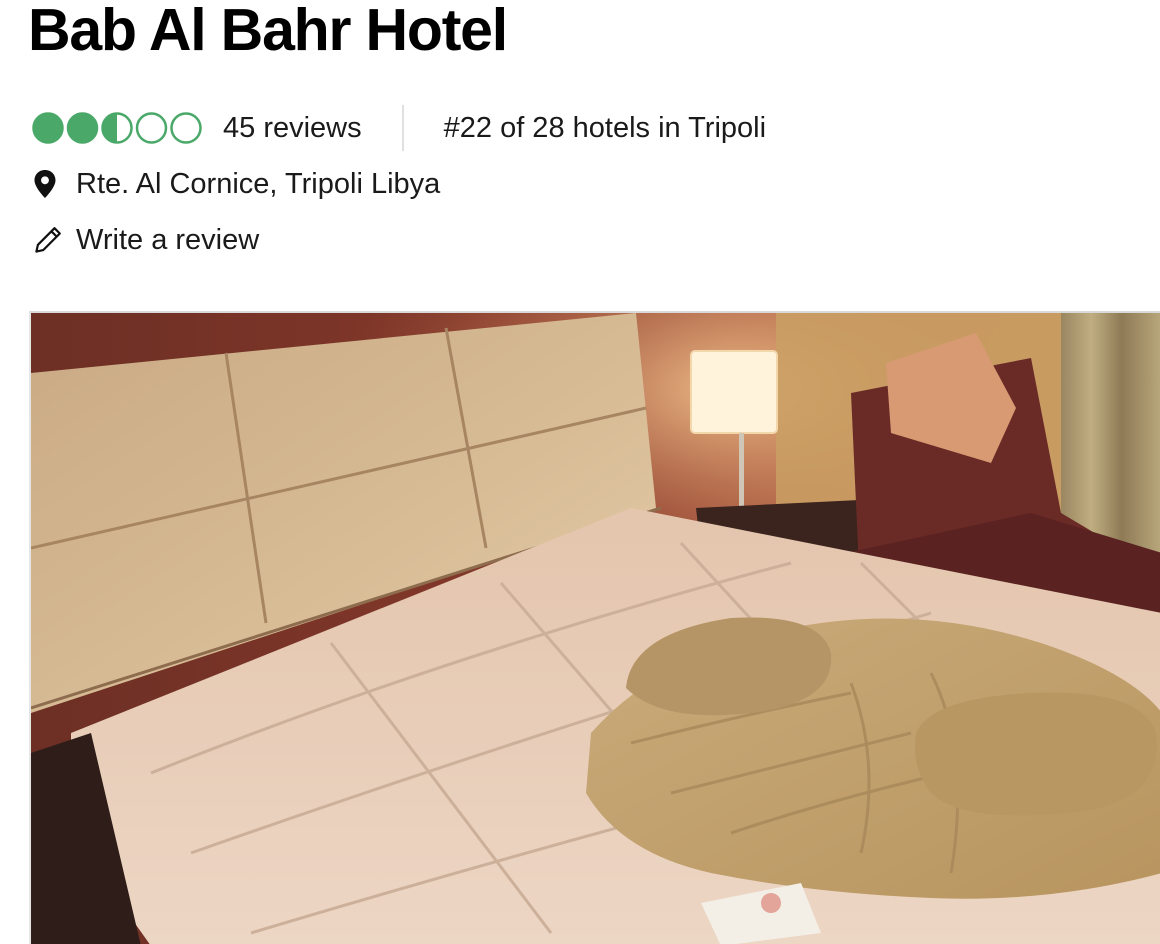 This screenshot has width=1160, height=944. I want to click on write-review-button: Write a review, so click(146, 240).